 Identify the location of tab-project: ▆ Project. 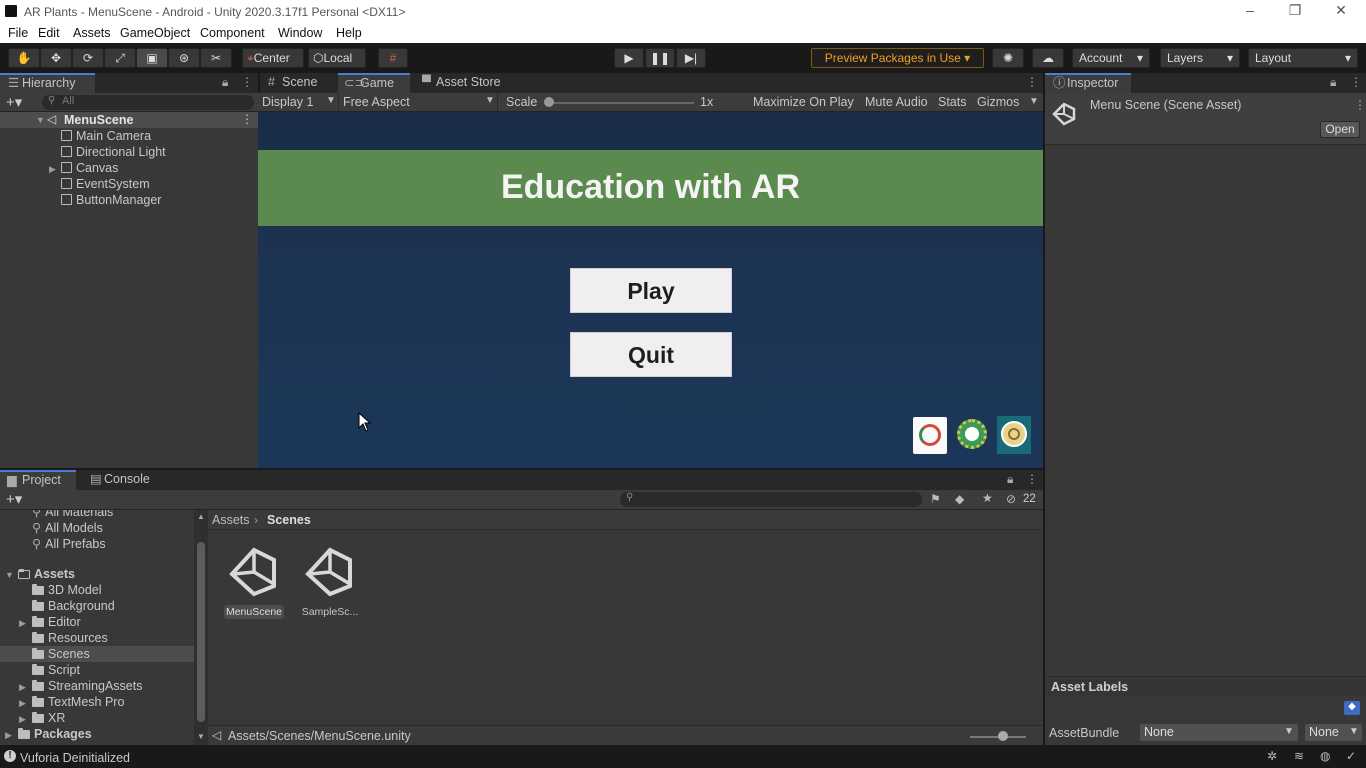
(38, 480).